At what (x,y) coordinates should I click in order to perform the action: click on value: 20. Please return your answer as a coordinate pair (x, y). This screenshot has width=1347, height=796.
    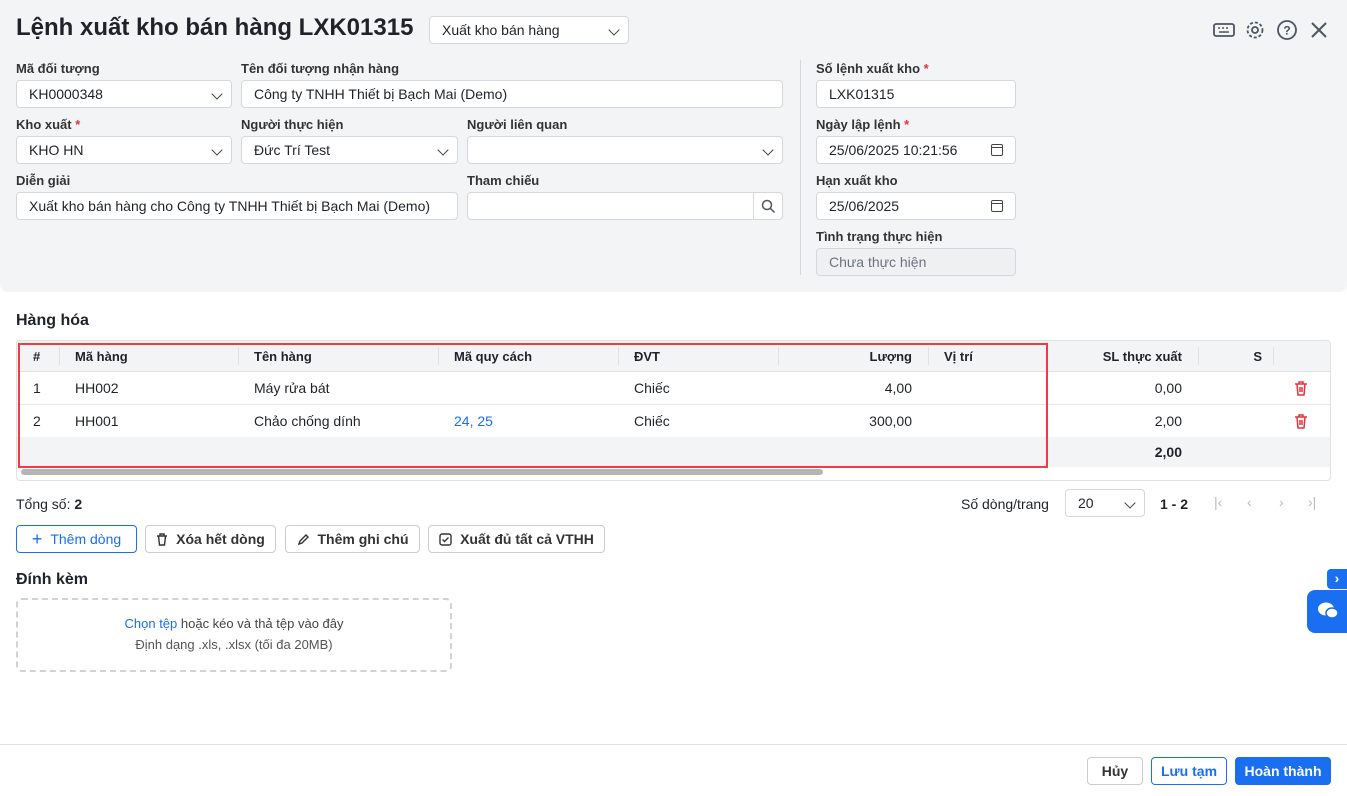
    Looking at the image, I should click on (1086, 503).